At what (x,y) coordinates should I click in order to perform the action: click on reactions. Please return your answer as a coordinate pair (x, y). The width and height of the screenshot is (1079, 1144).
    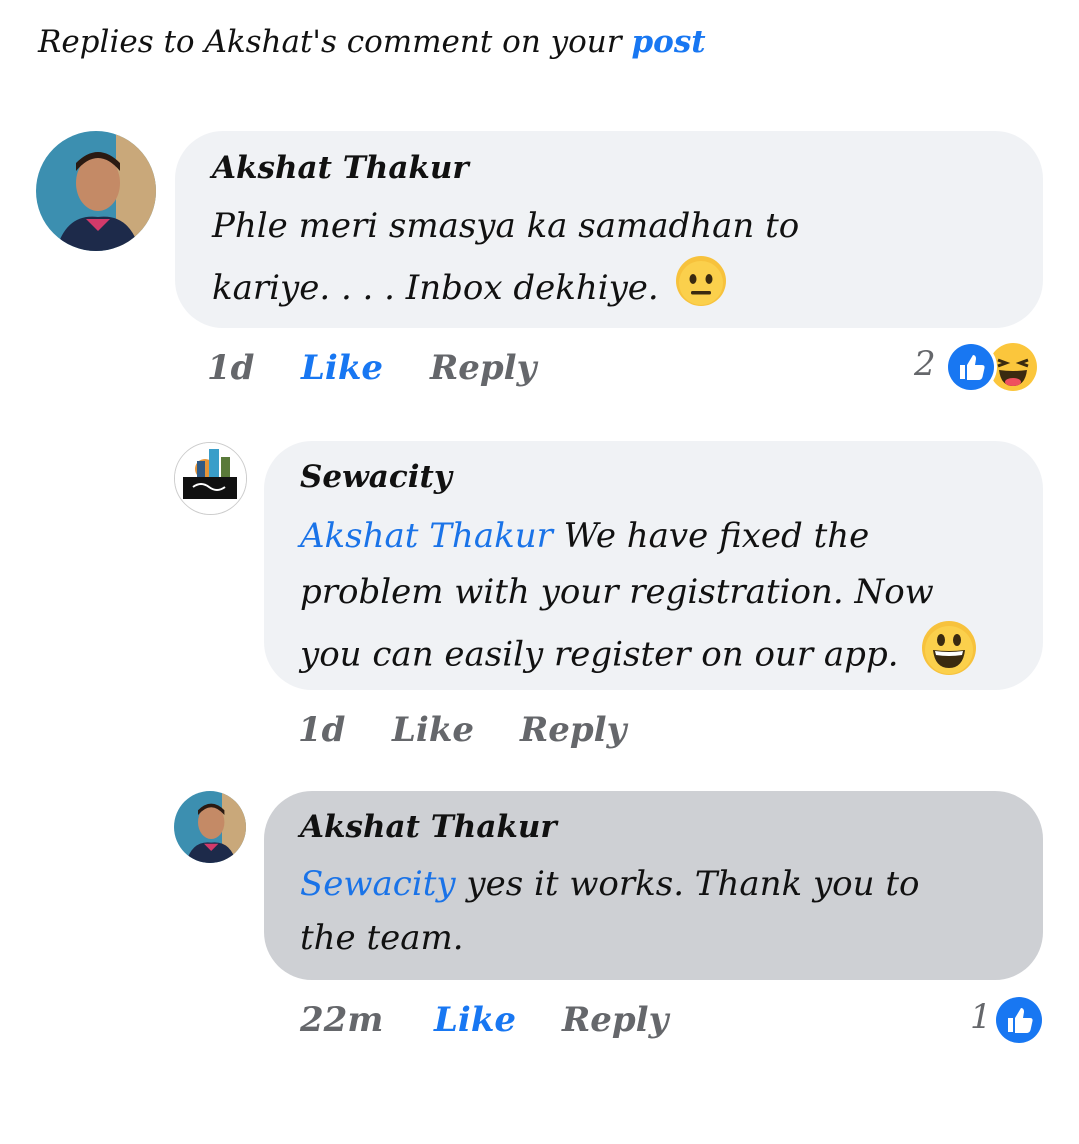
    Looking at the image, I should click on (996, 367).